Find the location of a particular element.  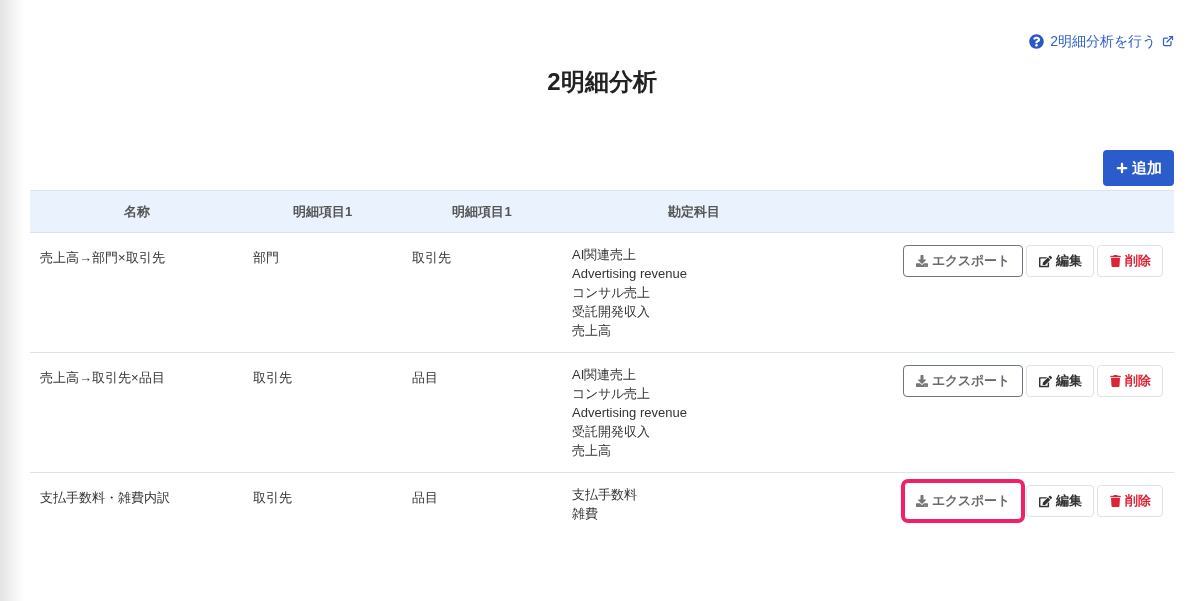

help-link: 2明細分析を行う is located at coordinates (1101, 41).